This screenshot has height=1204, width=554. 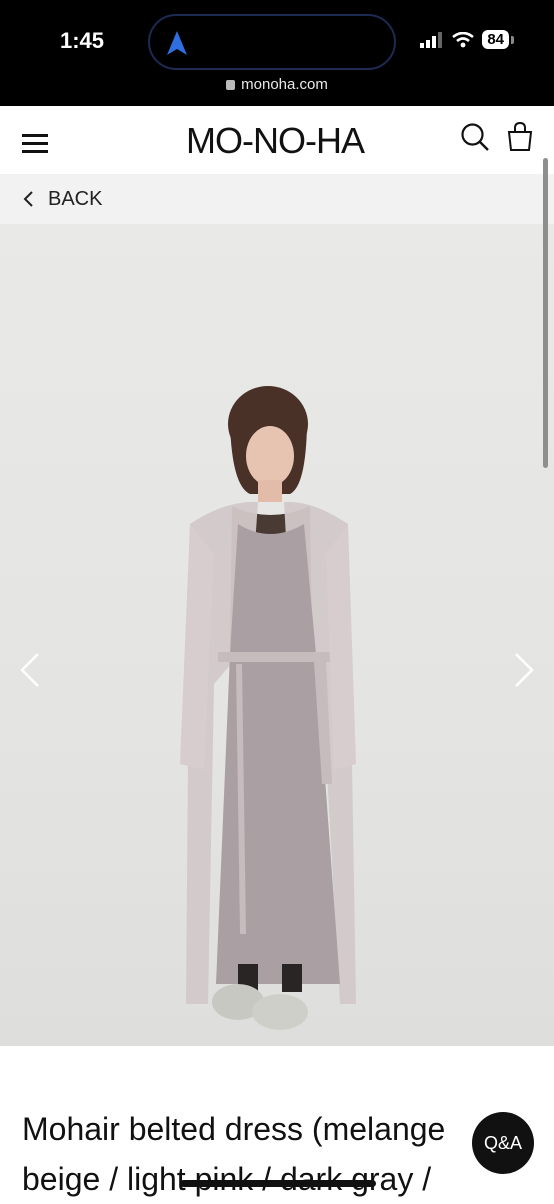 I want to click on status-bar: 1:45 84 monoha.com, so click(x=277, y=53).